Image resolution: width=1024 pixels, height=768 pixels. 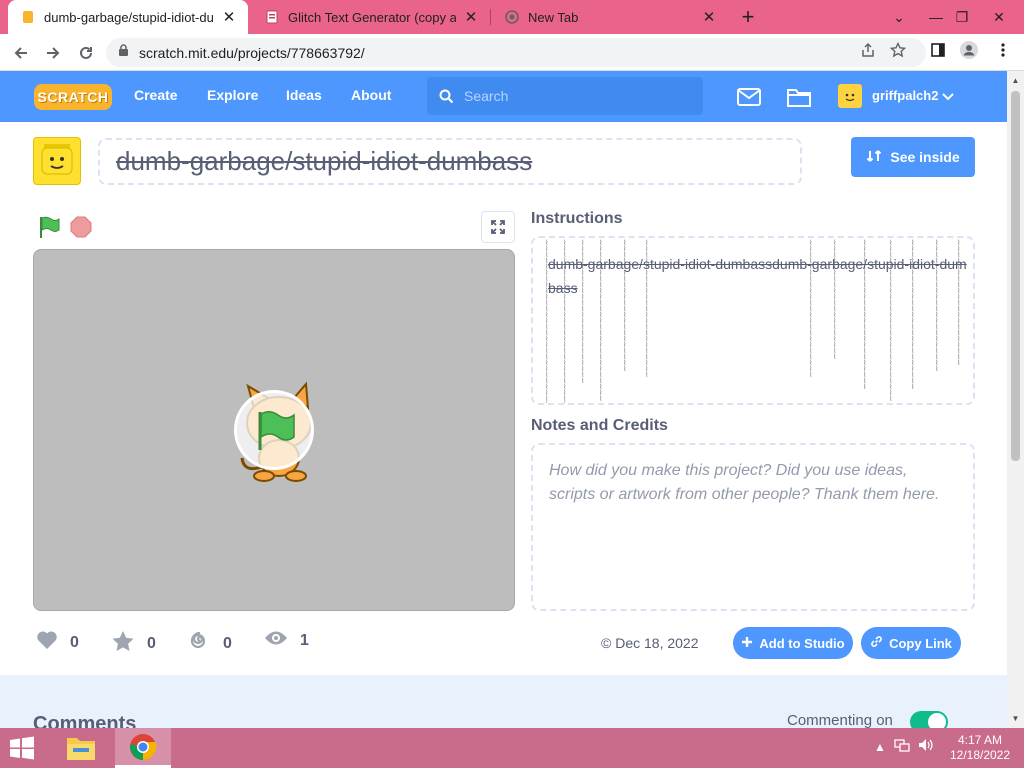 I want to click on scroll-down-icon: ▼, so click(x=1015, y=718).